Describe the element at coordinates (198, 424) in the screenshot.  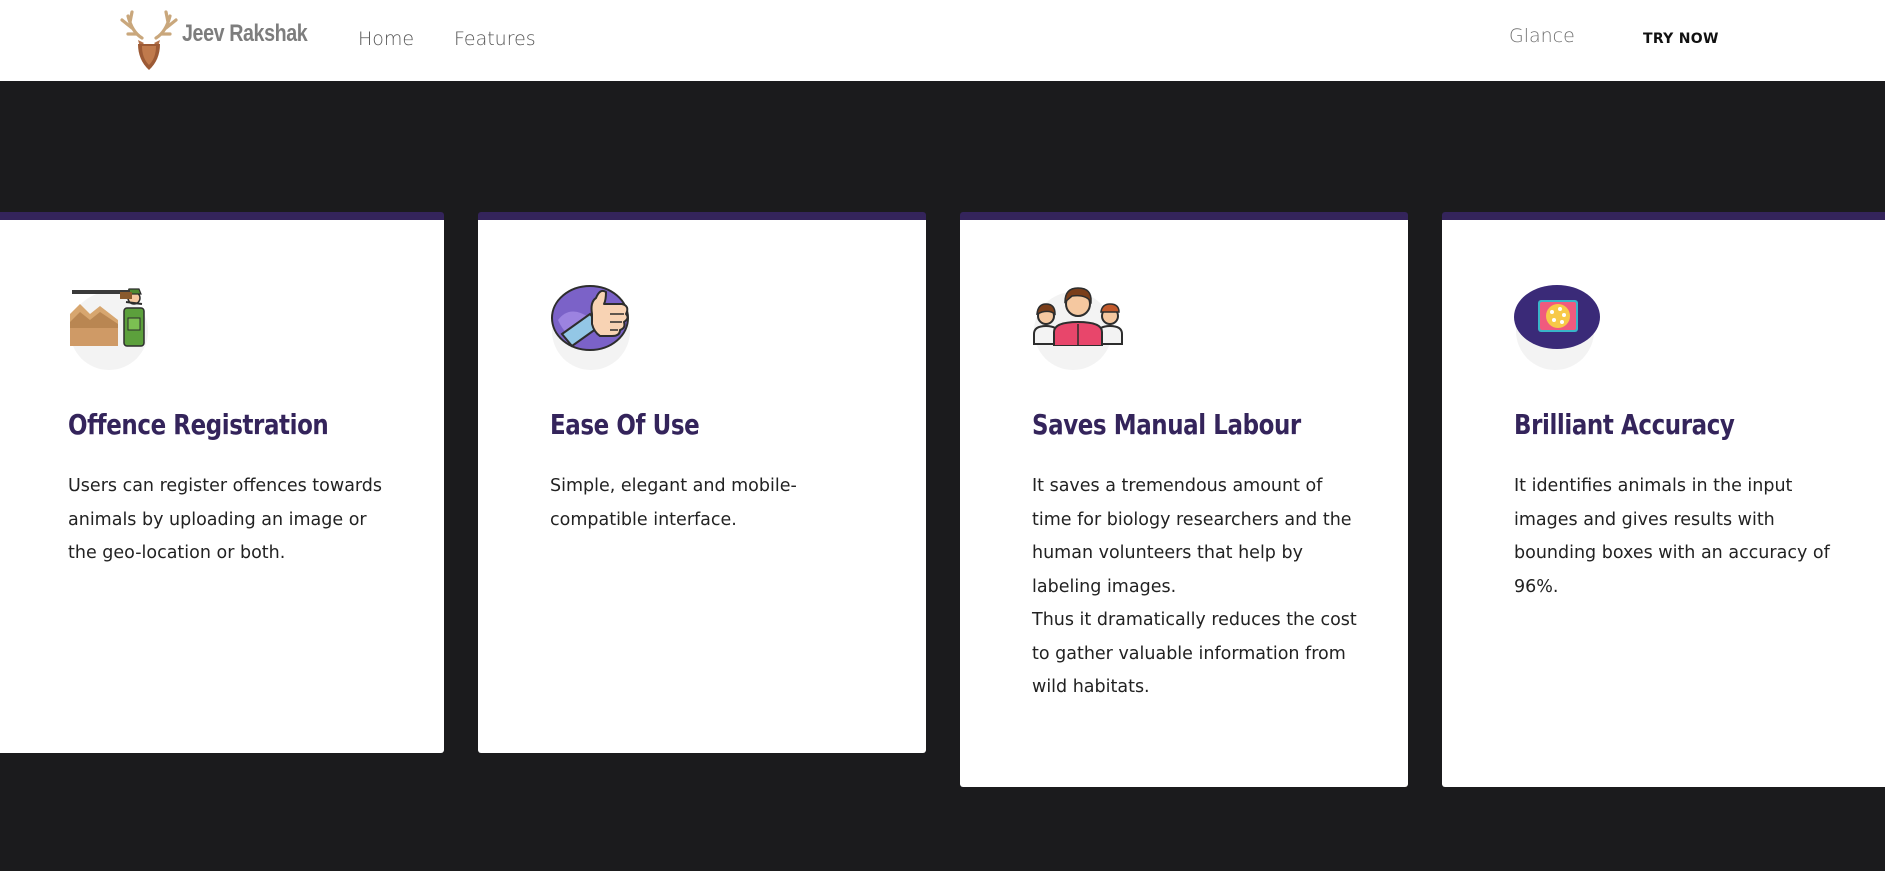
I see `feature-title: Offence Registration` at that location.